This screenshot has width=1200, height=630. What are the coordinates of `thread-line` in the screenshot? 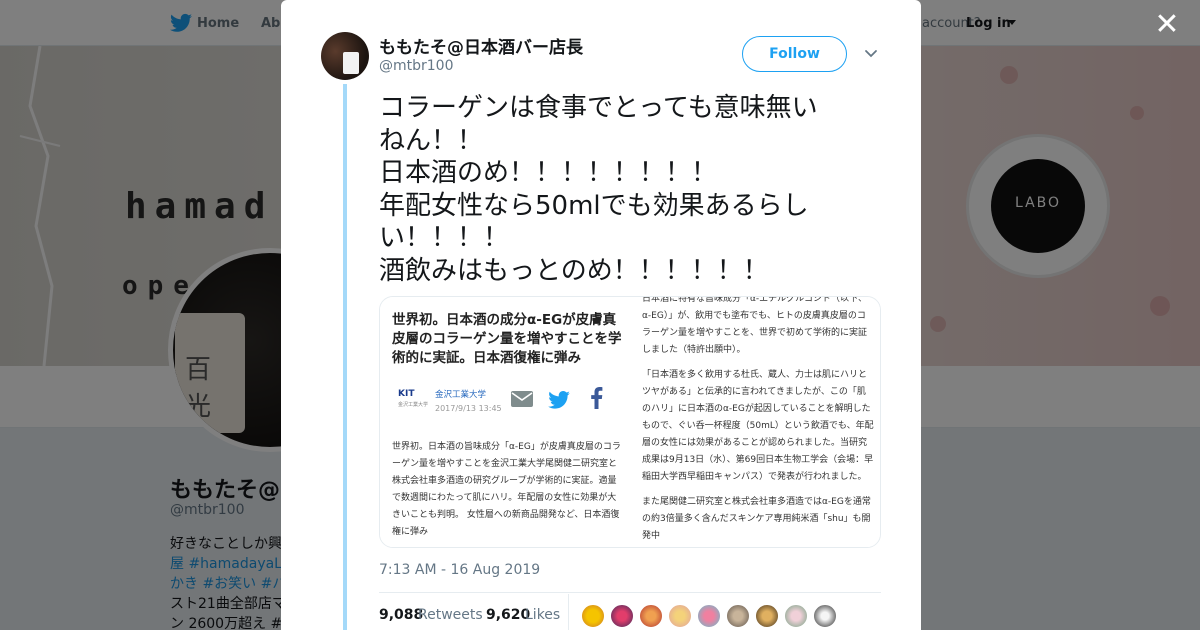 It's located at (345, 357).